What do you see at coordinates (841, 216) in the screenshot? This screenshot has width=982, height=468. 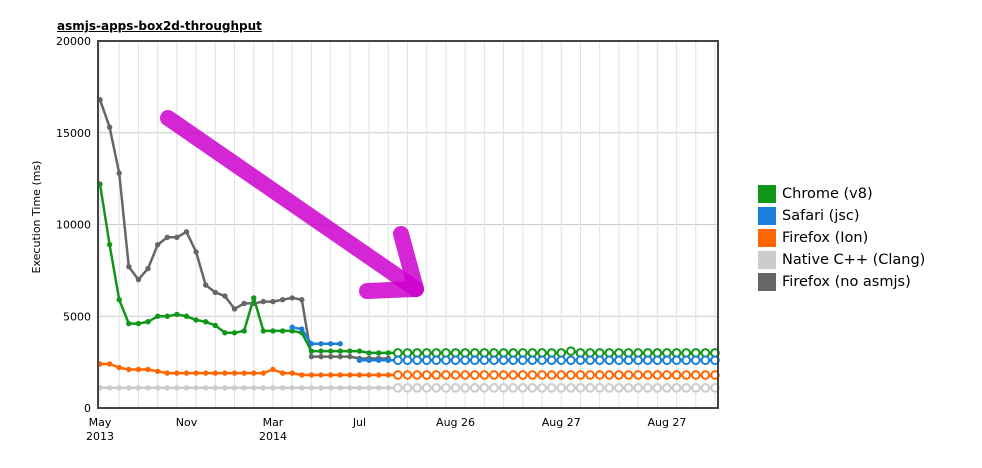 I see `legend-item: Safari (jsc)` at bounding box center [841, 216].